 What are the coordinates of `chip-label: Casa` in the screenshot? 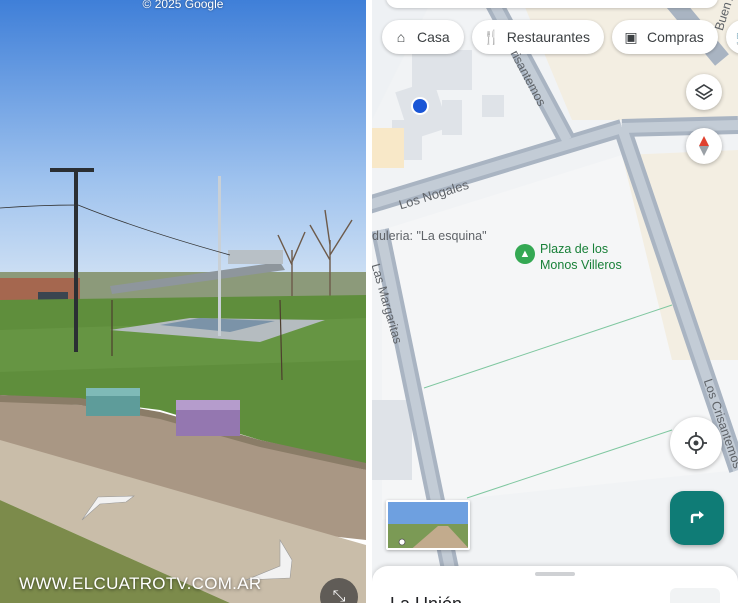 It's located at (433, 37).